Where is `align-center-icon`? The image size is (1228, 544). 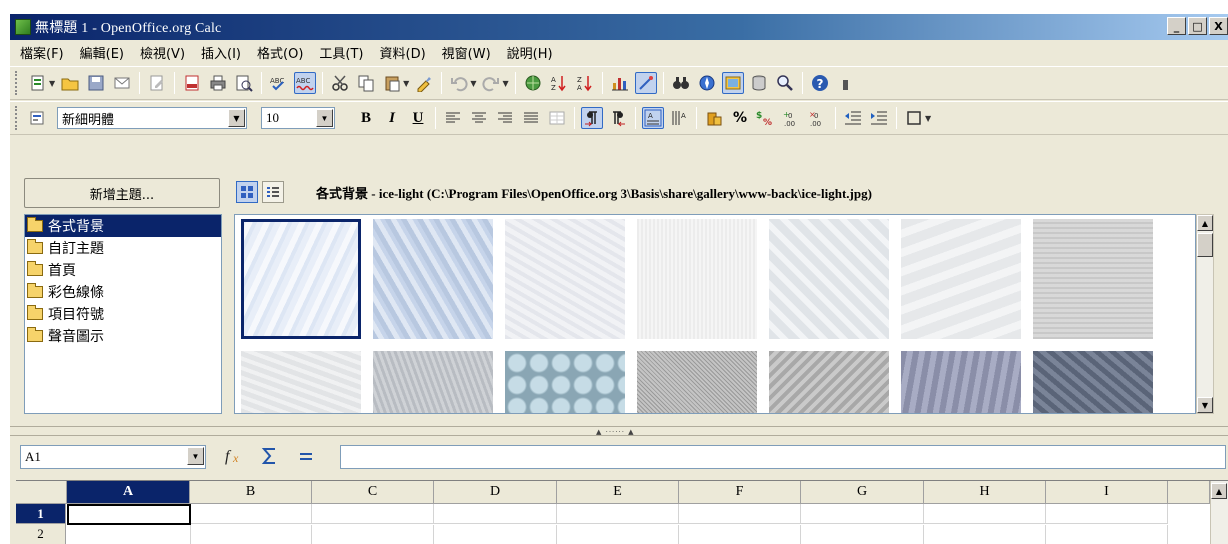
align-center-icon is located at coordinates (479, 118).